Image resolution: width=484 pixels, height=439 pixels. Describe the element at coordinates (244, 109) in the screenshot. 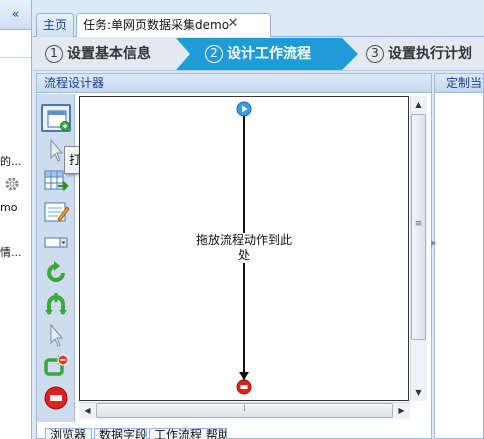

I see `start-node-icon` at that location.